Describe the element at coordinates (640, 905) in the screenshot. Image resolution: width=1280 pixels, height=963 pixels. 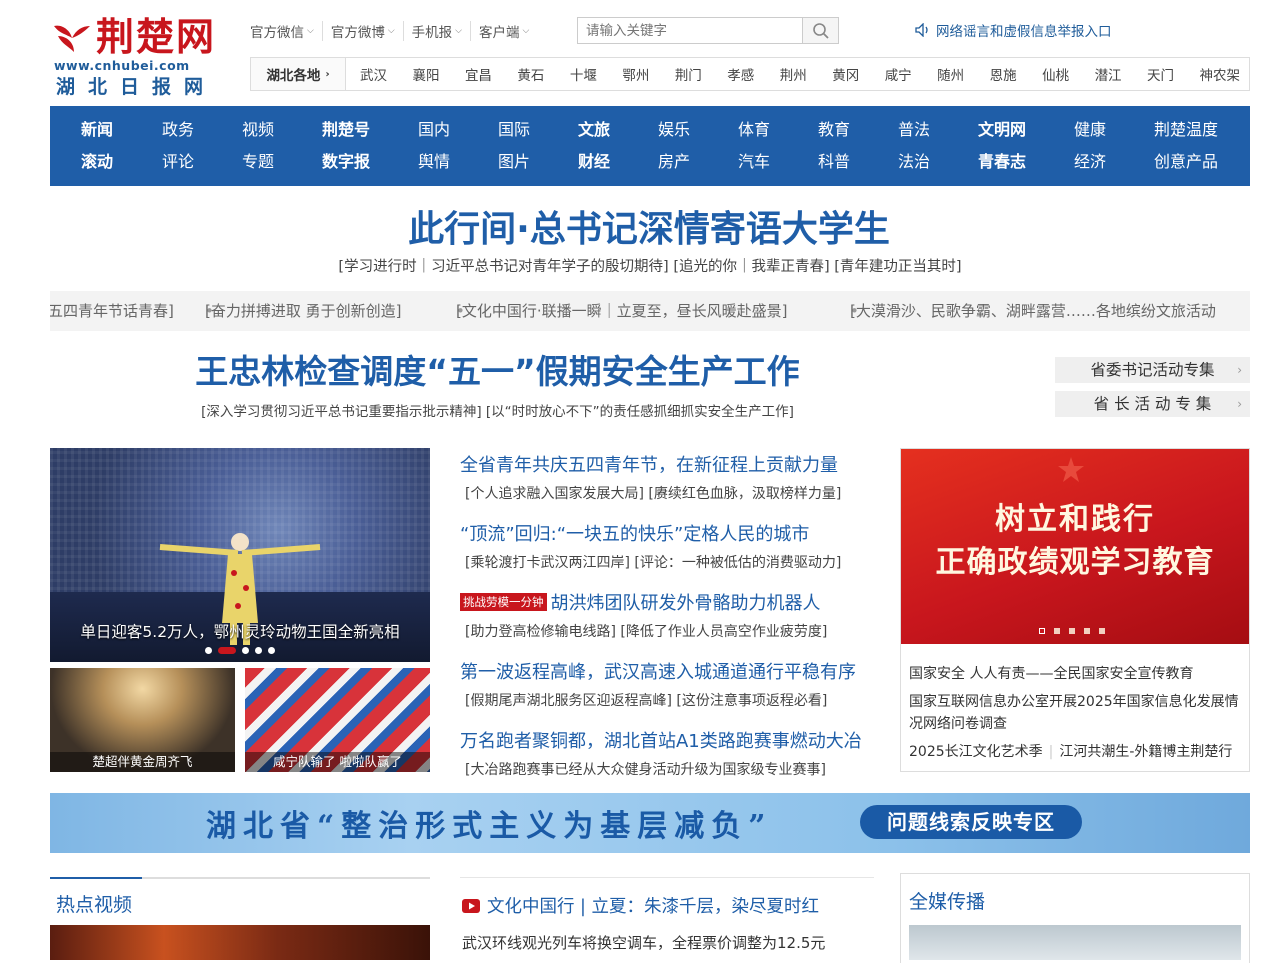
I see `featured-video-link: 文化中国行 | 立夏：朱漆千层，染尽夏时红` at that location.